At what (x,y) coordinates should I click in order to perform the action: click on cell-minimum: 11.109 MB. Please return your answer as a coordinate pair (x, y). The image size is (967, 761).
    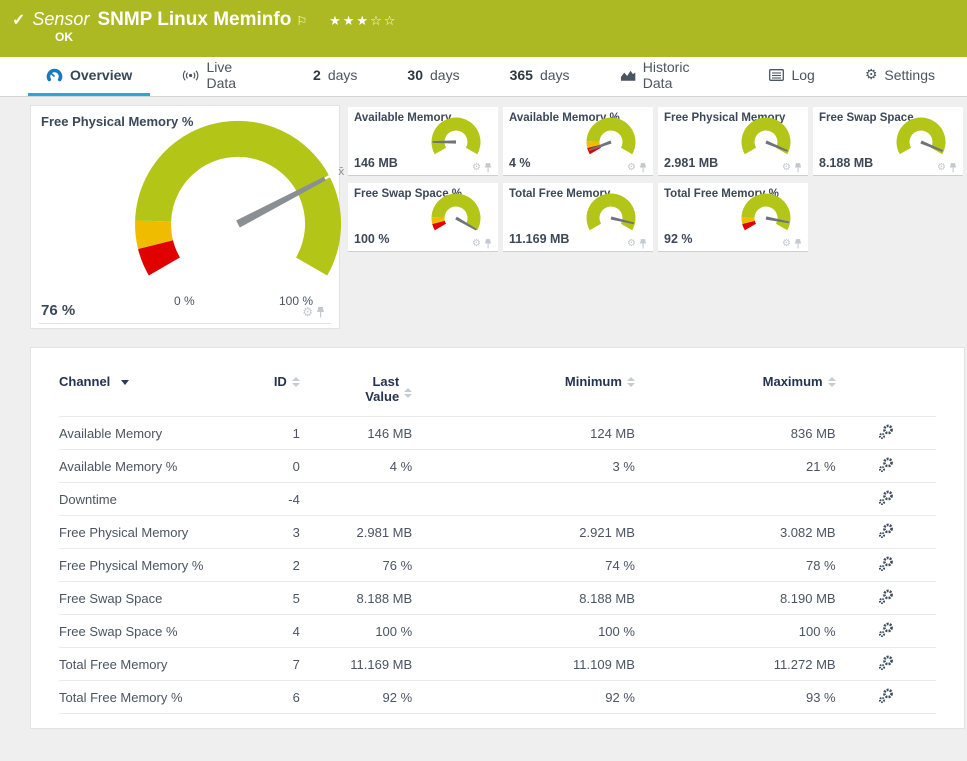
    Looking at the image, I should click on (523, 664).